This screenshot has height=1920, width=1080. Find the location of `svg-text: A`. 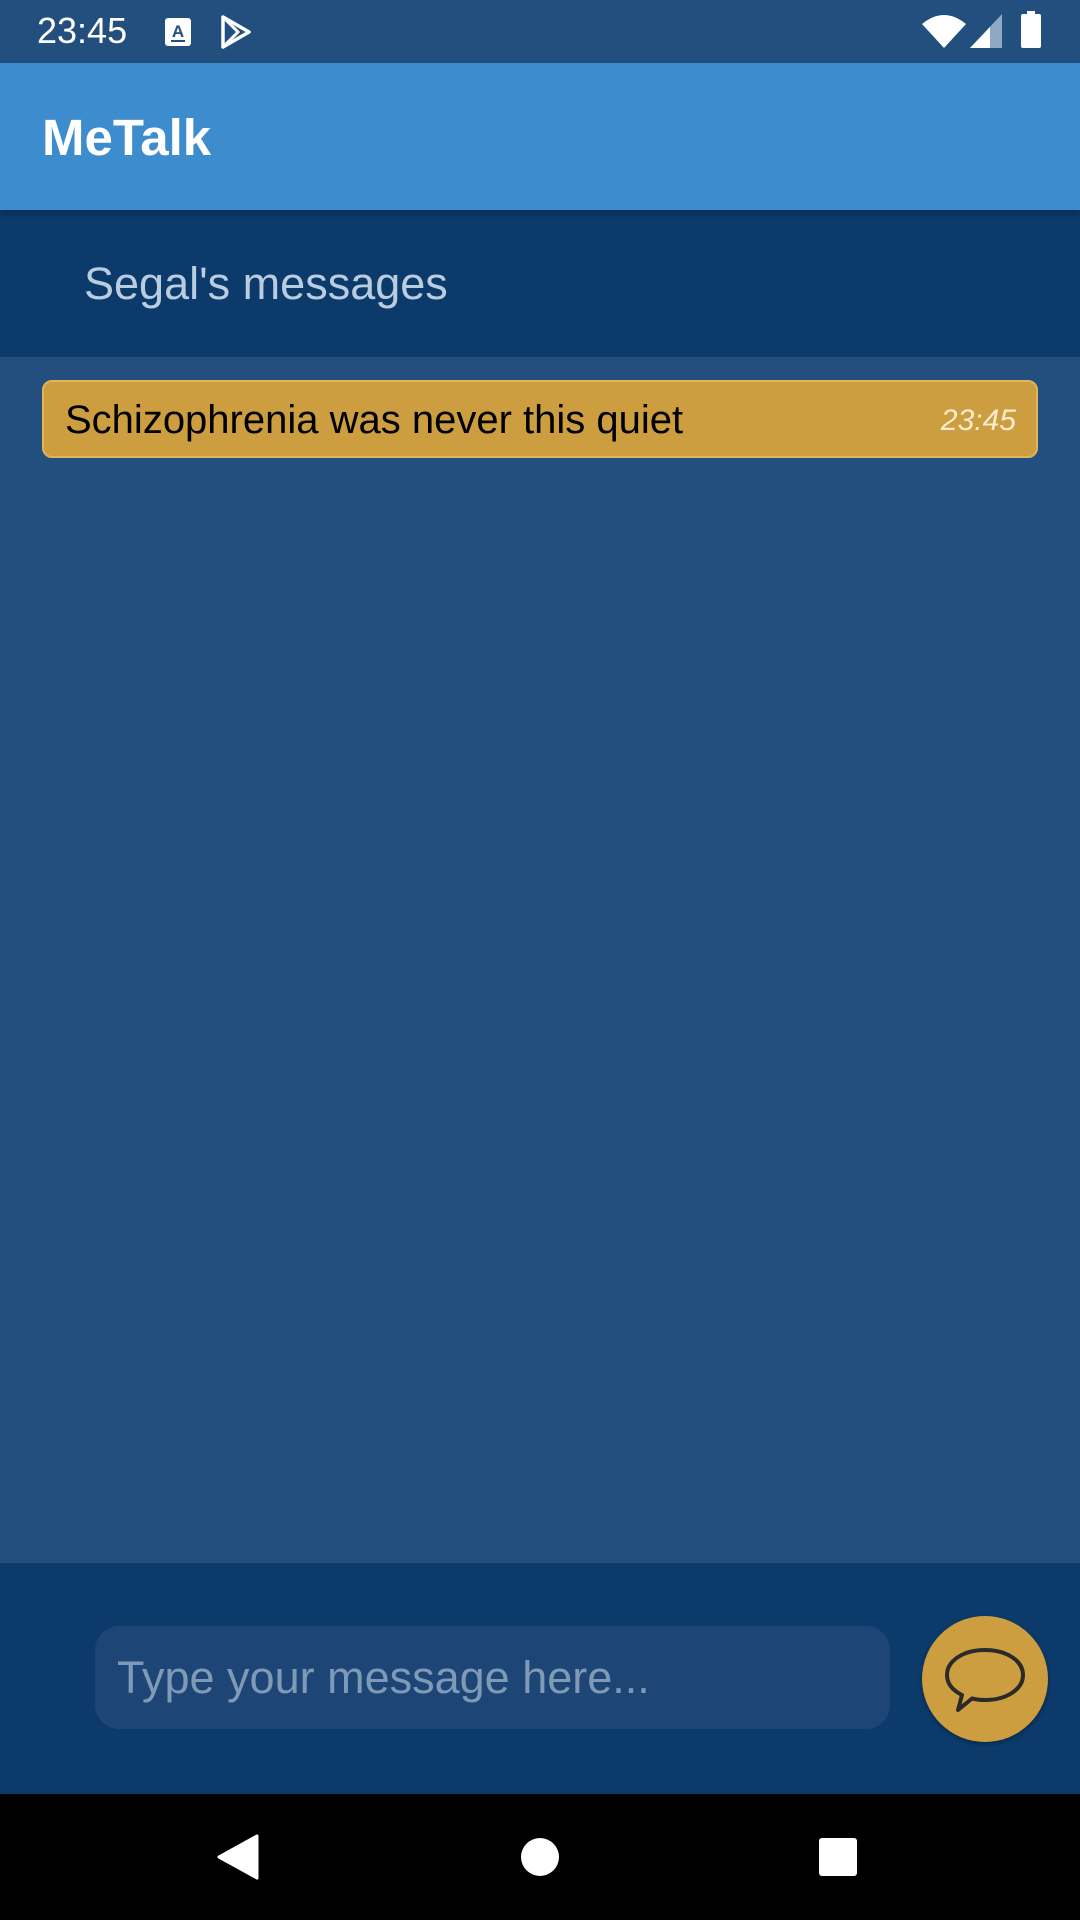

svg-text: A is located at coordinates (178, 31).